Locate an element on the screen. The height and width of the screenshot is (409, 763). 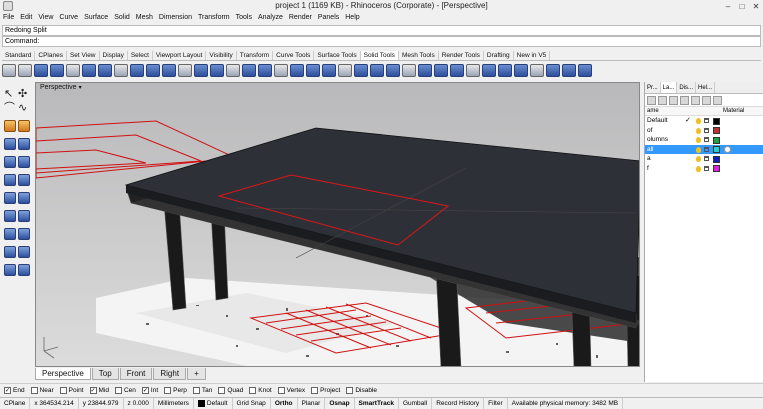
tab-viewport-layout: Viewport Layout is located at coordinates (180, 55).